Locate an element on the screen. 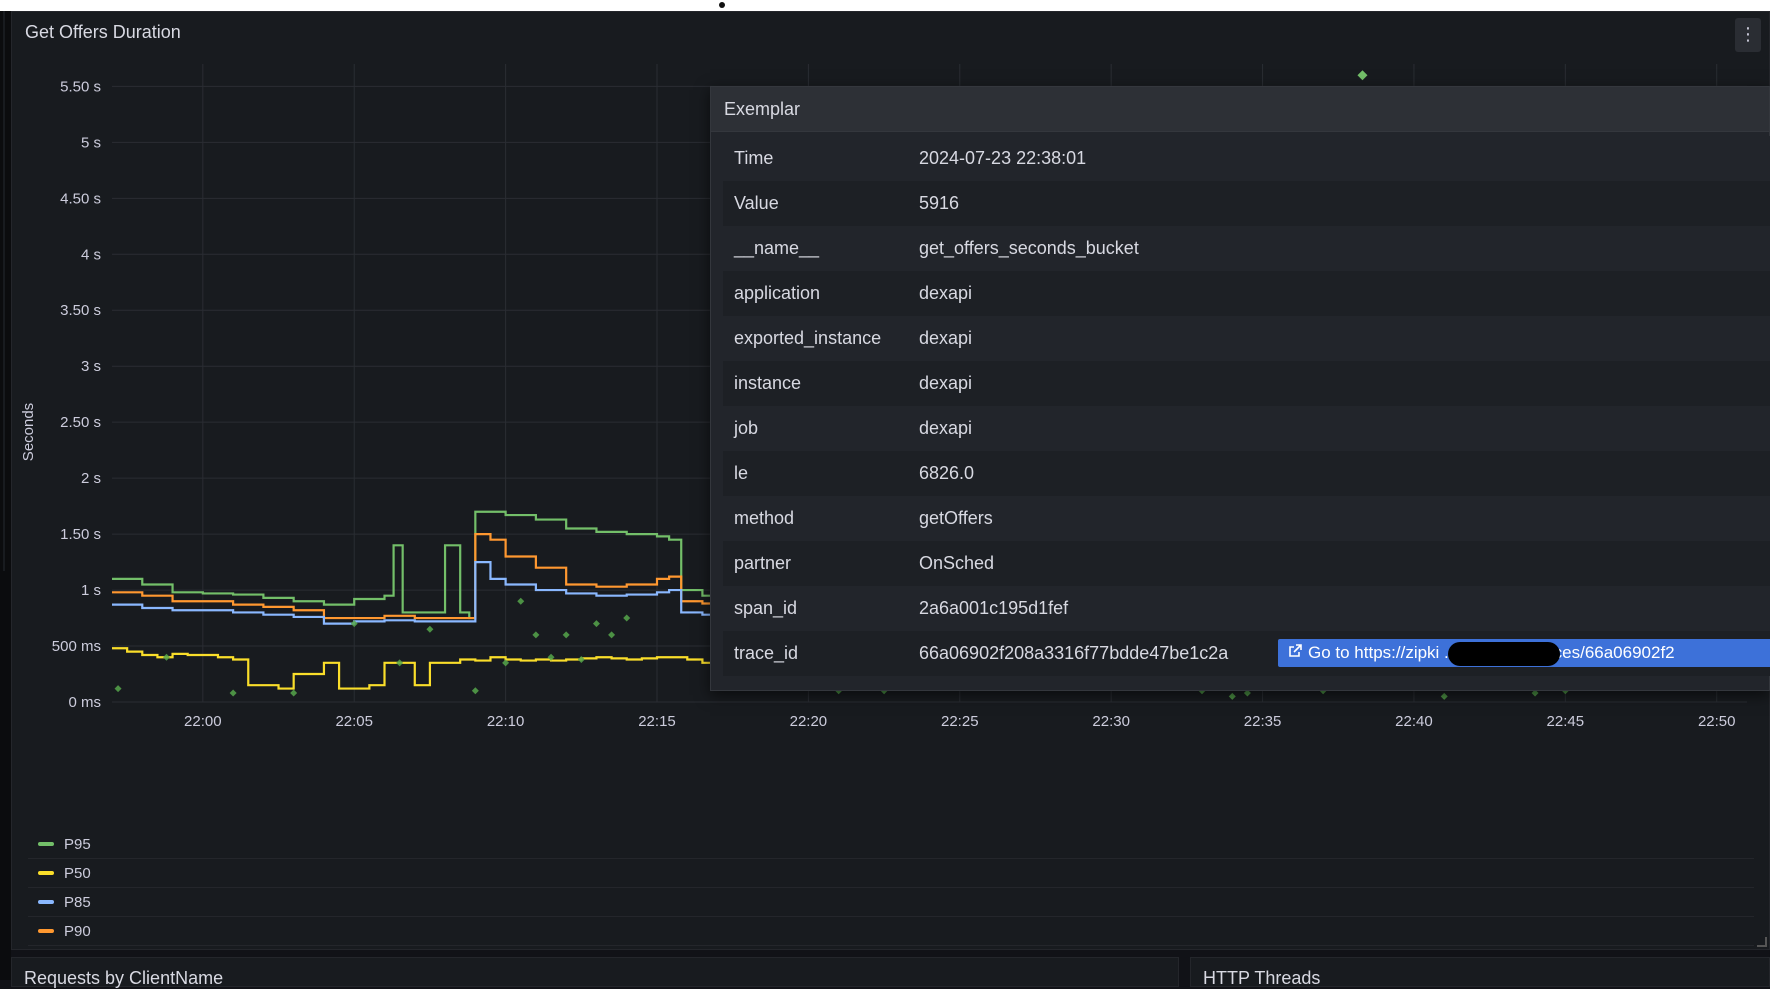  panel-title: HTTP Threads is located at coordinates (1261, 978).